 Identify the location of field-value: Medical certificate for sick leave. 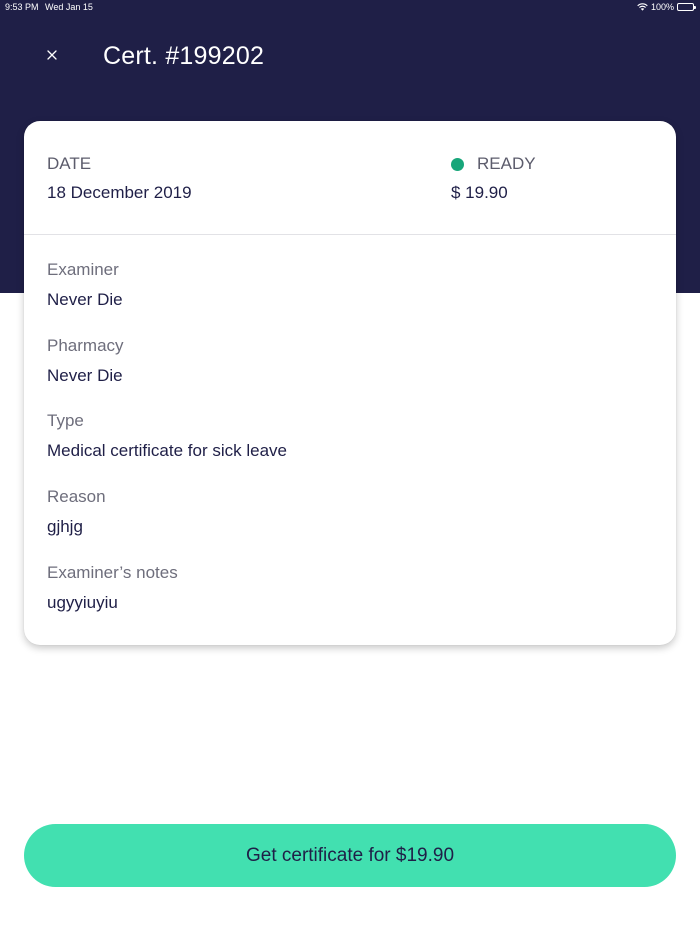
(167, 450).